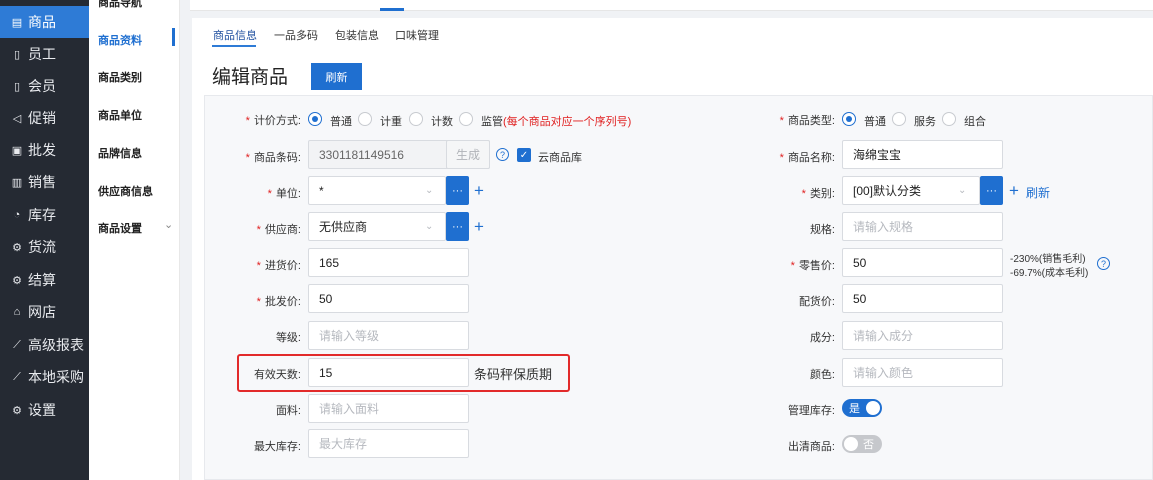 The image size is (1153, 480). I want to click on max-stock-input: 最大库存, so click(388, 443).